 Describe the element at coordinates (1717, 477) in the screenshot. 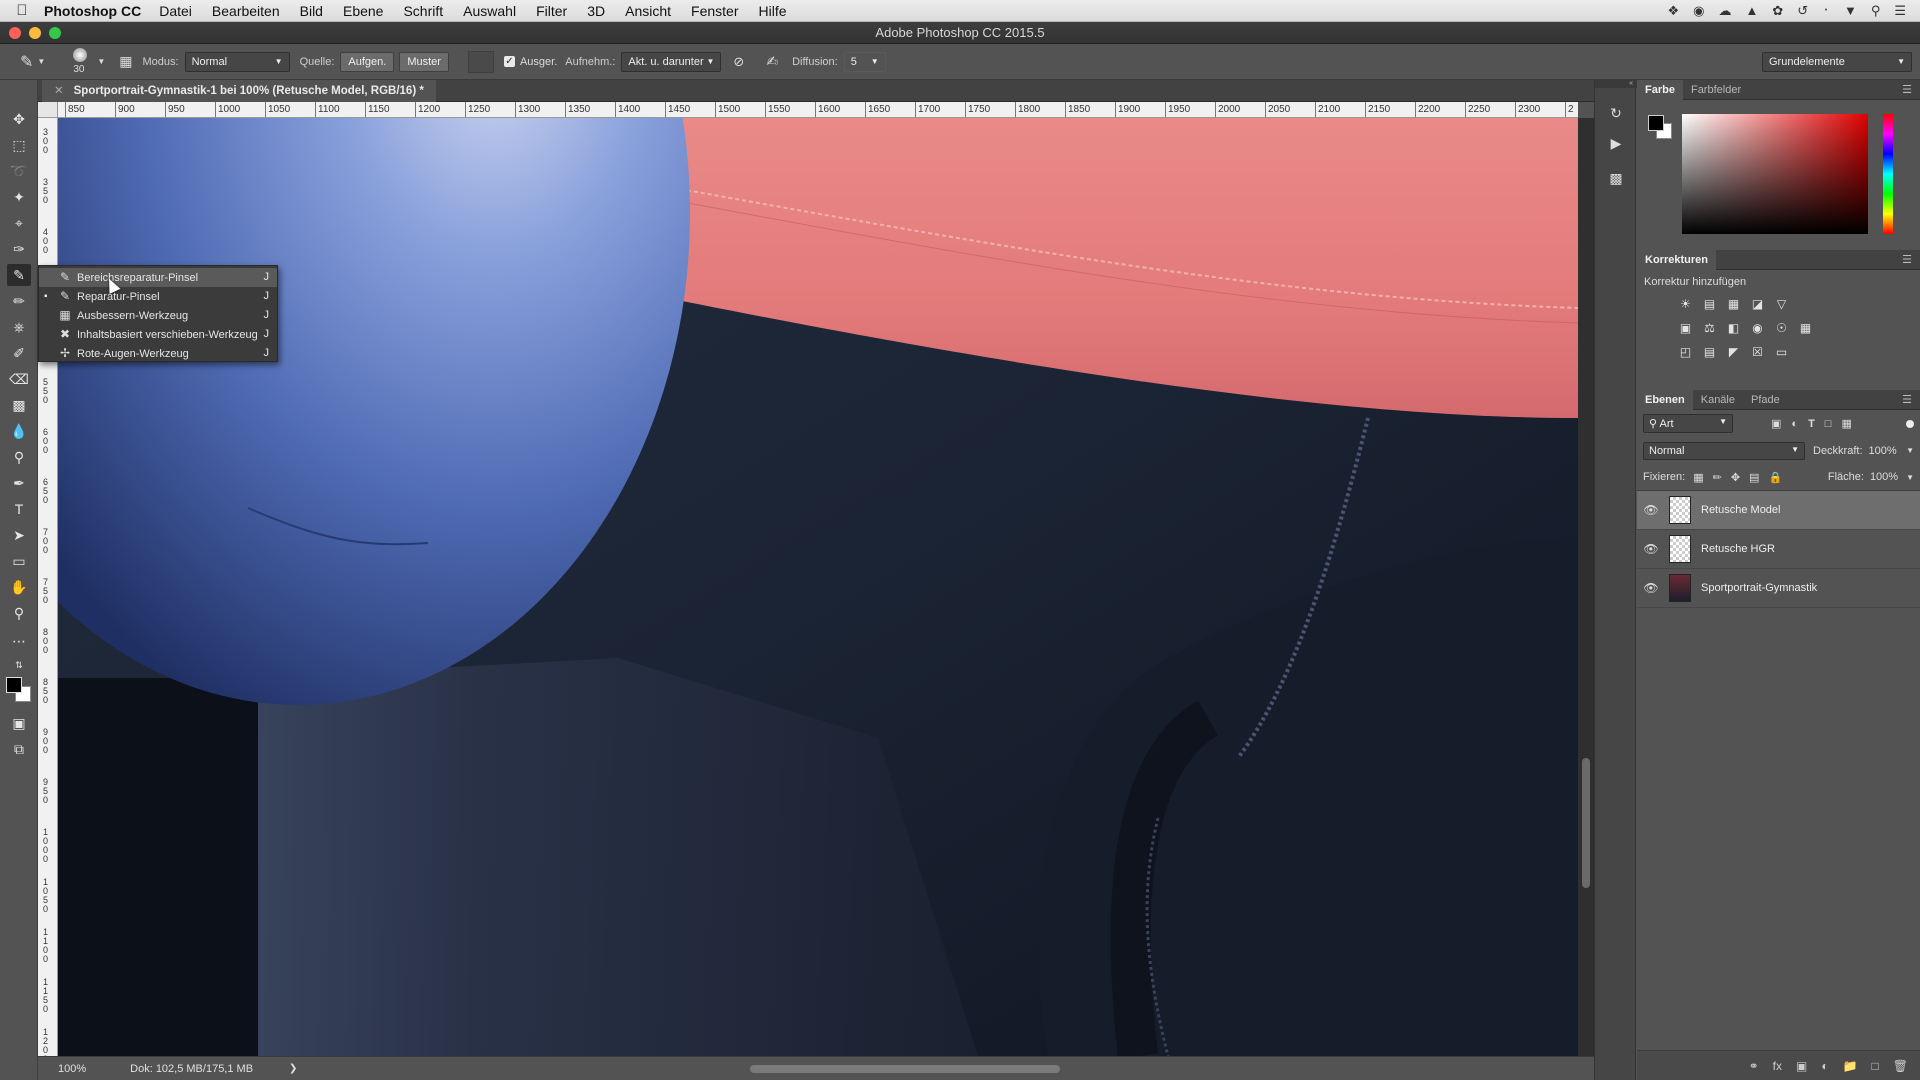

I see `lock-image-icon: ✏` at that location.